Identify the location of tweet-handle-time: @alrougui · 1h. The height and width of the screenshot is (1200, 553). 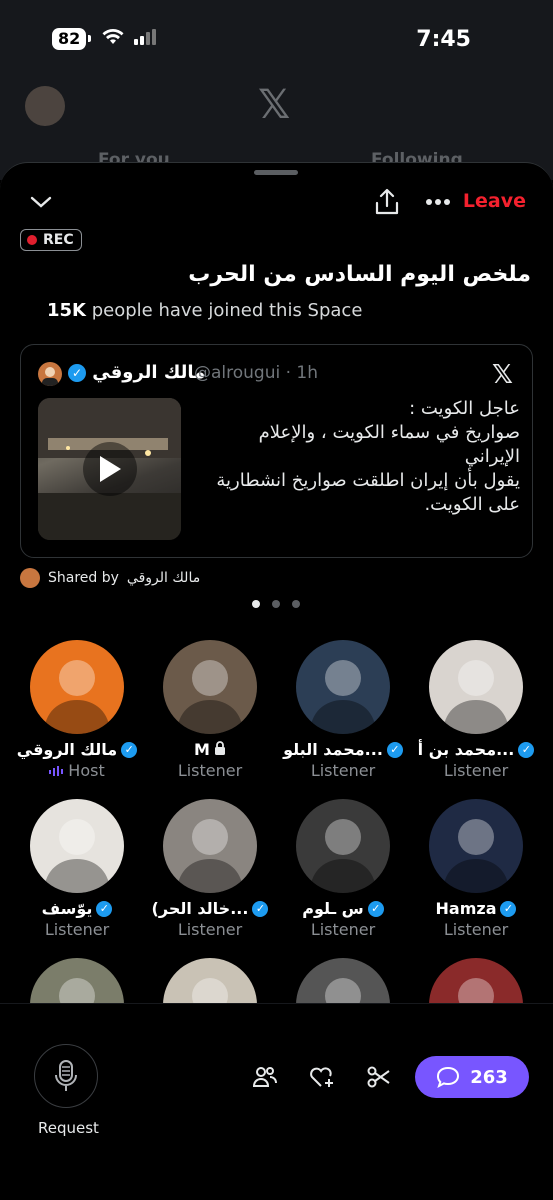
(256, 373).